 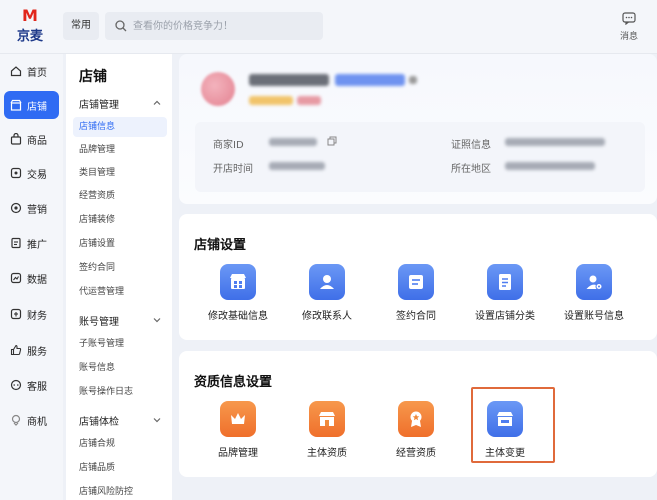 I want to click on entity-qualification-button: 主体资质, so click(x=327, y=430).